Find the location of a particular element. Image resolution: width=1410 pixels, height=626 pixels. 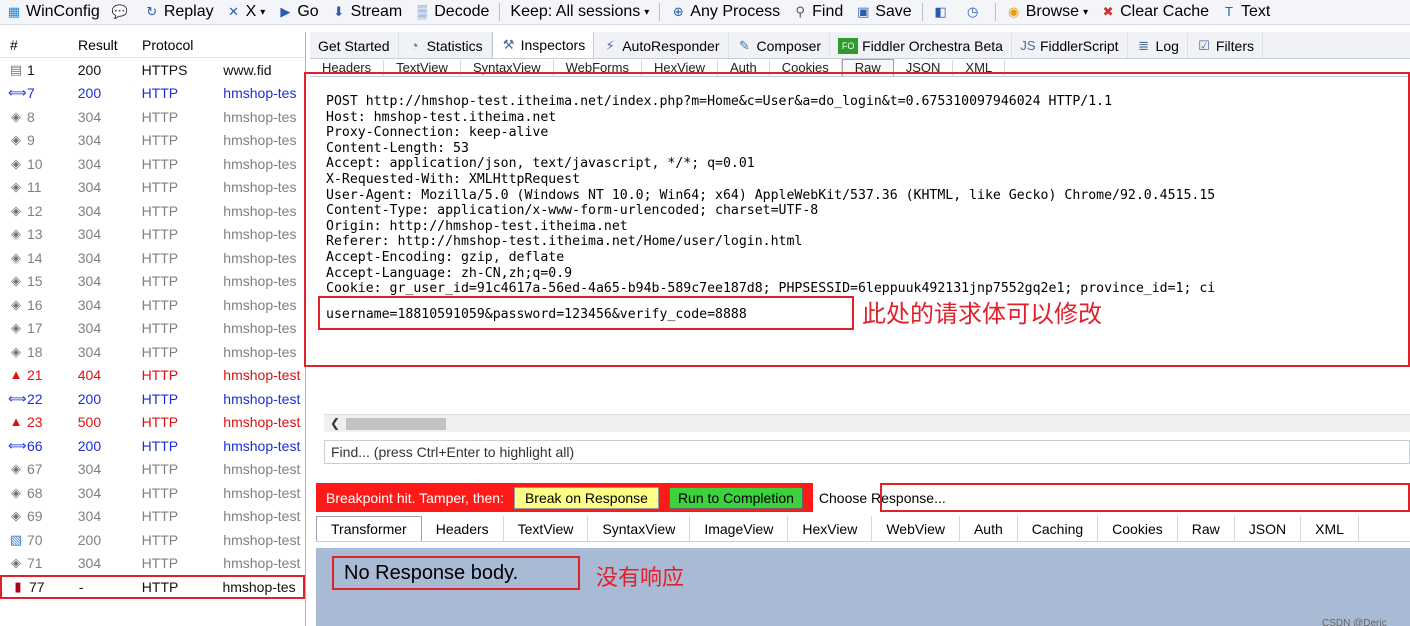

toolbar-item-winconfig: ▦ WinConfig is located at coordinates (53, 12).